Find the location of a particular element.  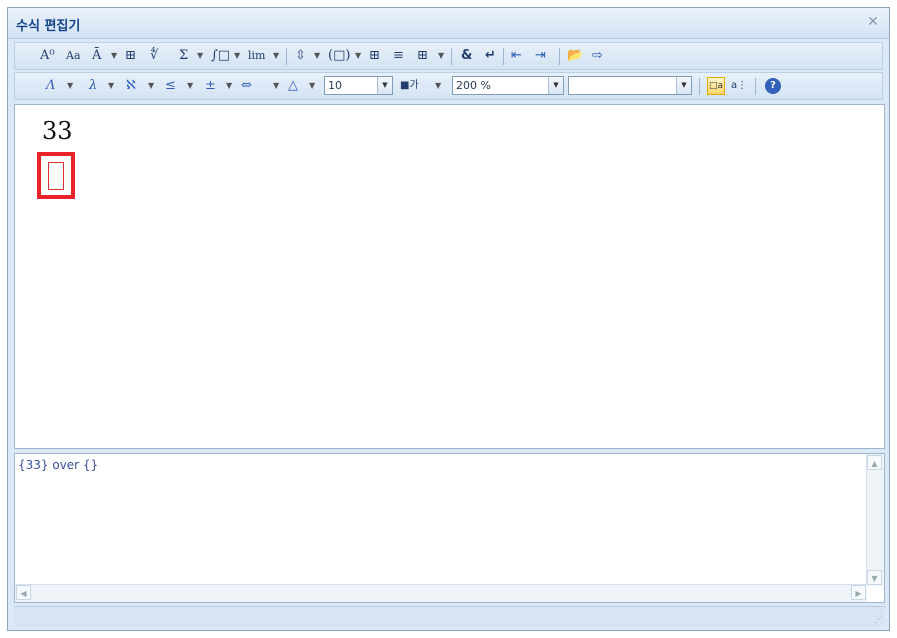

bracket-dropdown-icon: ▼ is located at coordinates (358, 56).